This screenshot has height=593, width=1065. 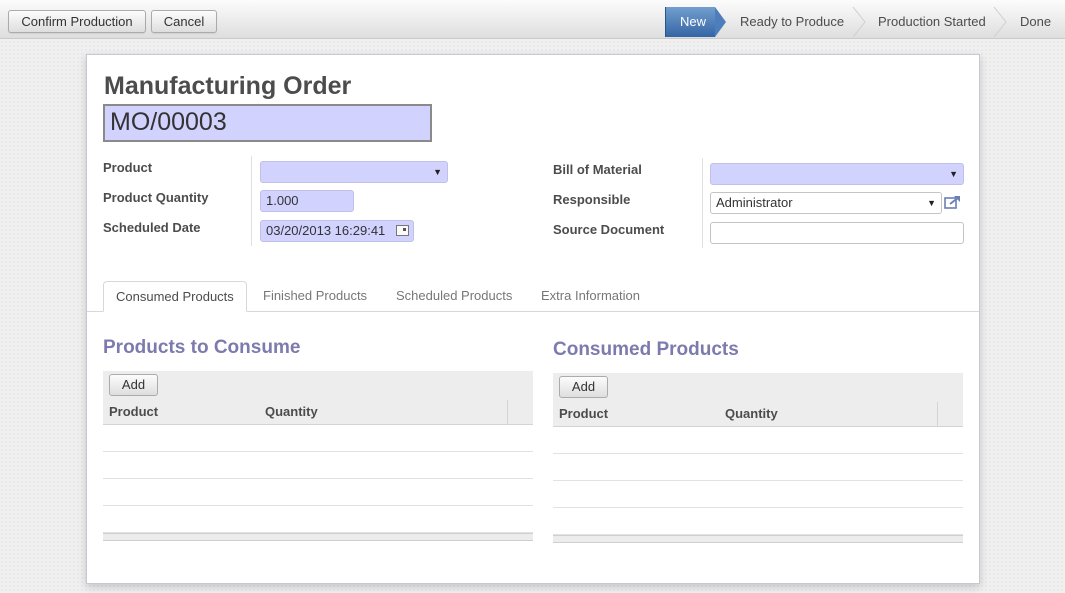 I want to click on scheduled-date-input: 03/20/2013 16:29:41, so click(x=337, y=231).